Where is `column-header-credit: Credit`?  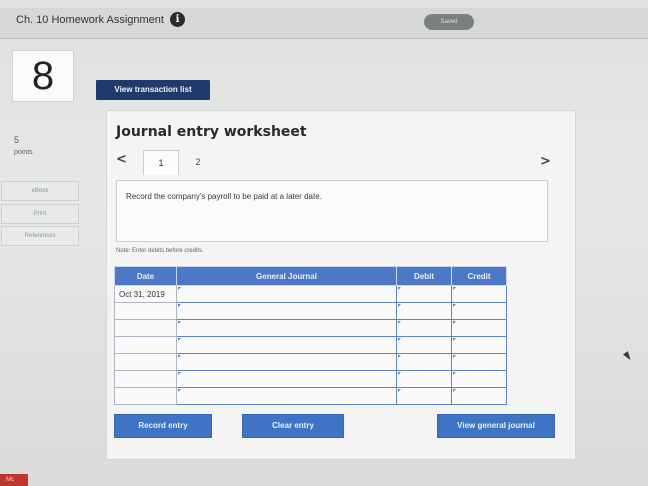 column-header-credit: Credit is located at coordinates (479, 276).